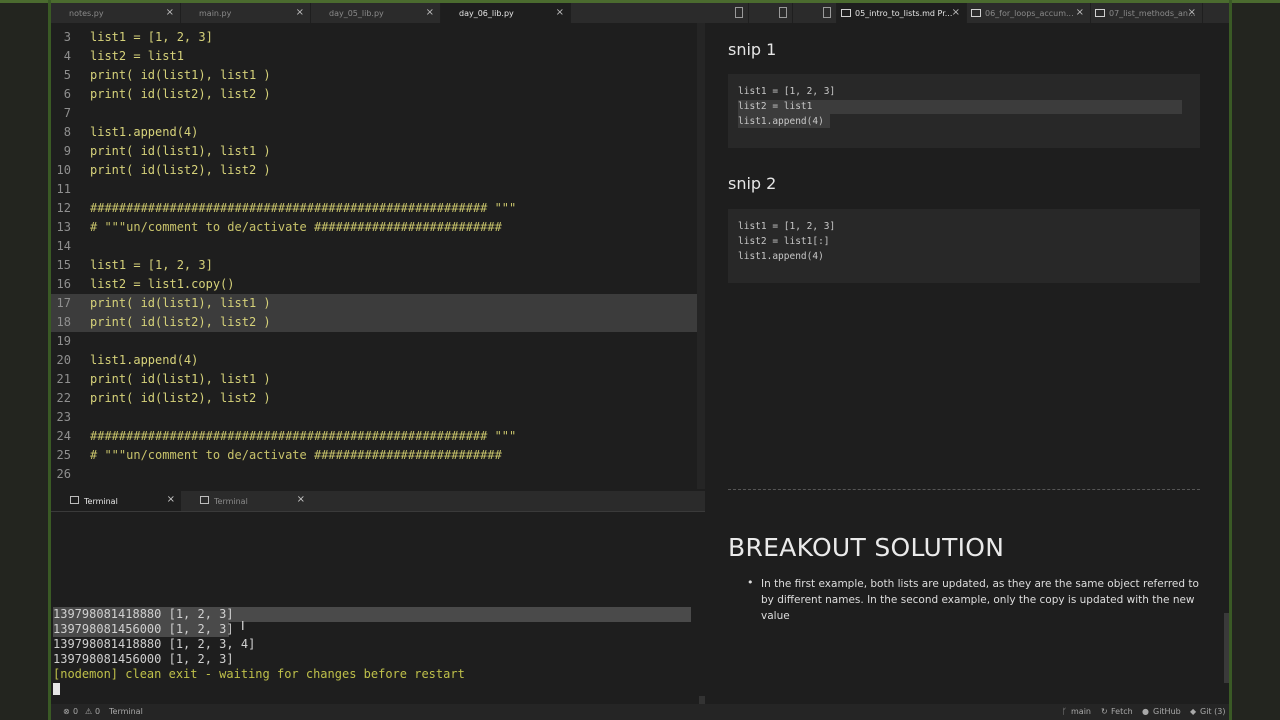  Describe the element at coordinates (374, 151) in the screenshot. I see `code-line: 9 print( id(list1), list1 )` at that location.